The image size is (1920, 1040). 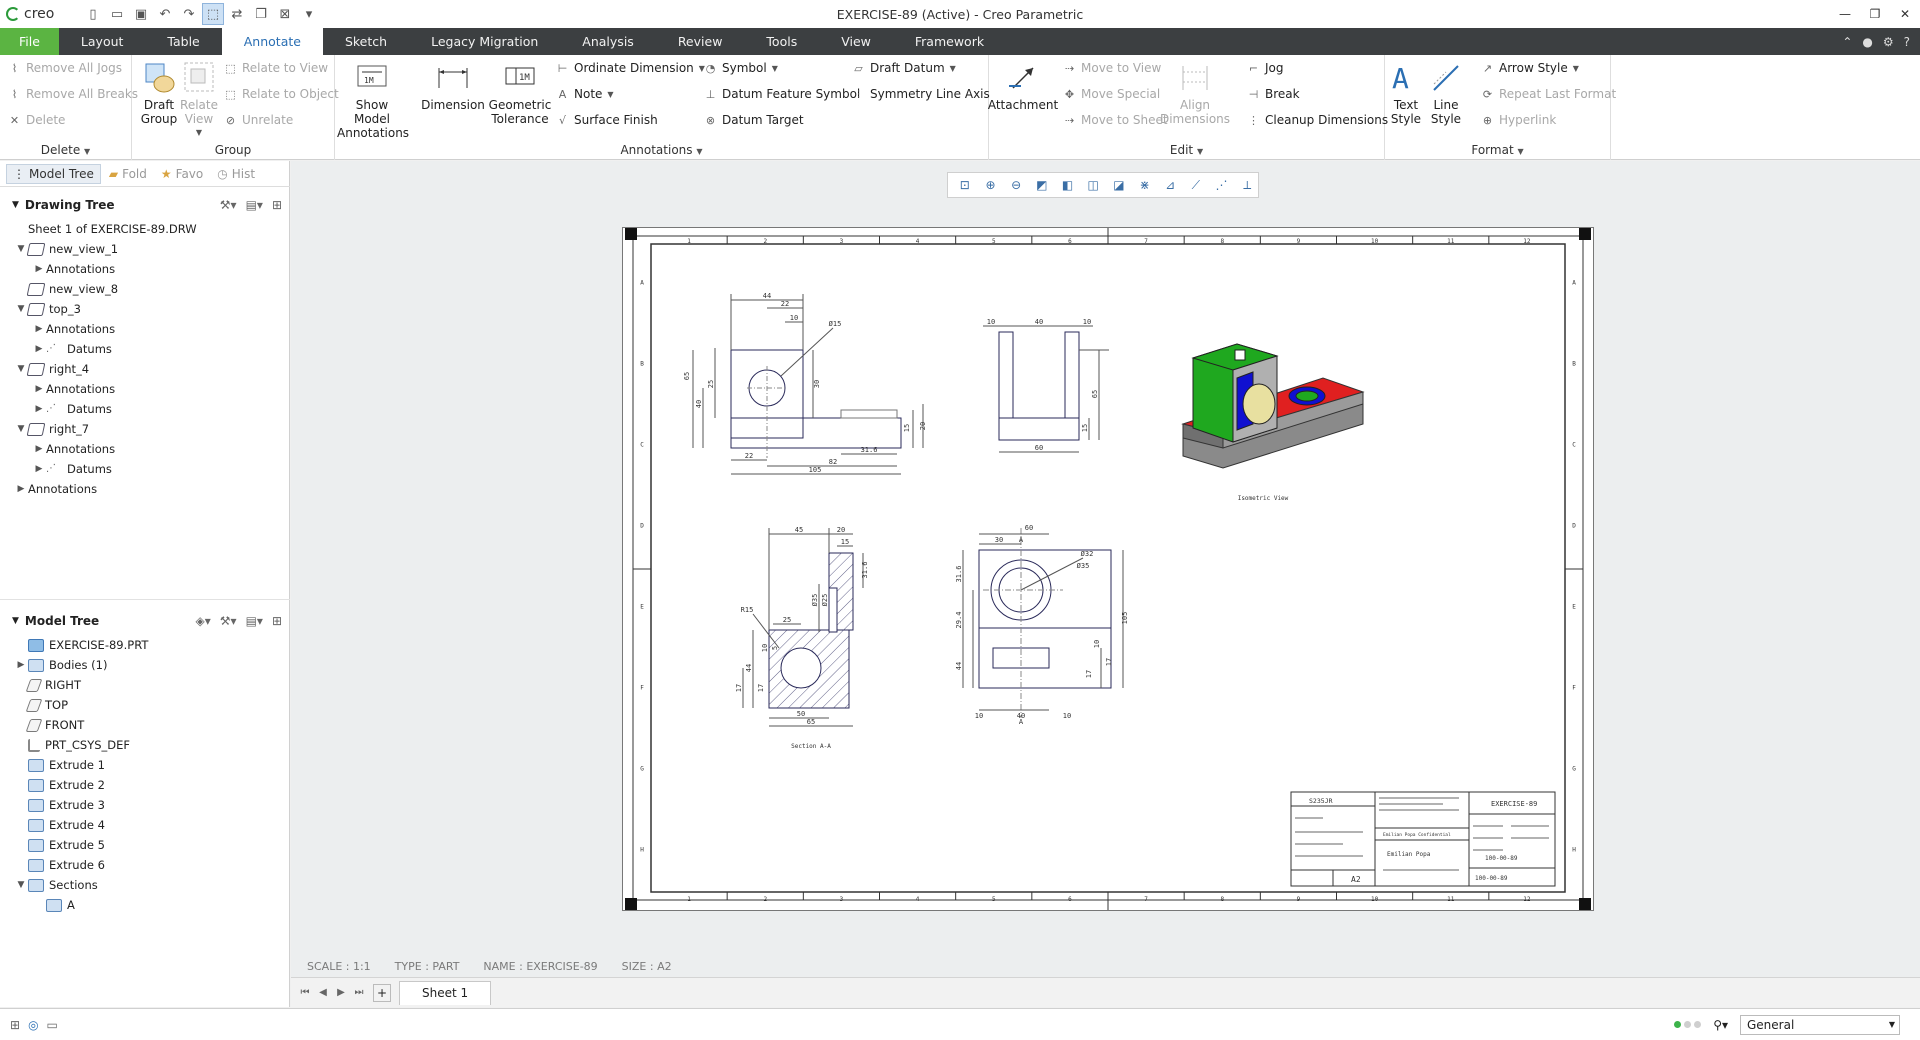 What do you see at coordinates (921, 94) in the screenshot?
I see `symmetry-line-axis-button: ⫶ Symmetry Line Axis` at bounding box center [921, 94].